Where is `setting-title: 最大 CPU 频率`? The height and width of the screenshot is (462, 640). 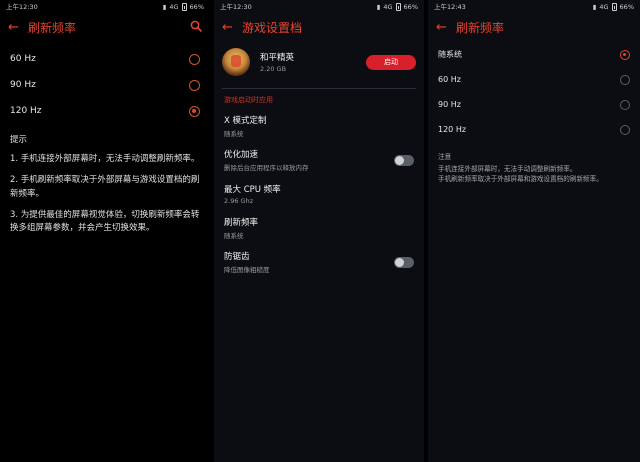 setting-title: 最大 CPU 频率 is located at coordinates (252, 190).